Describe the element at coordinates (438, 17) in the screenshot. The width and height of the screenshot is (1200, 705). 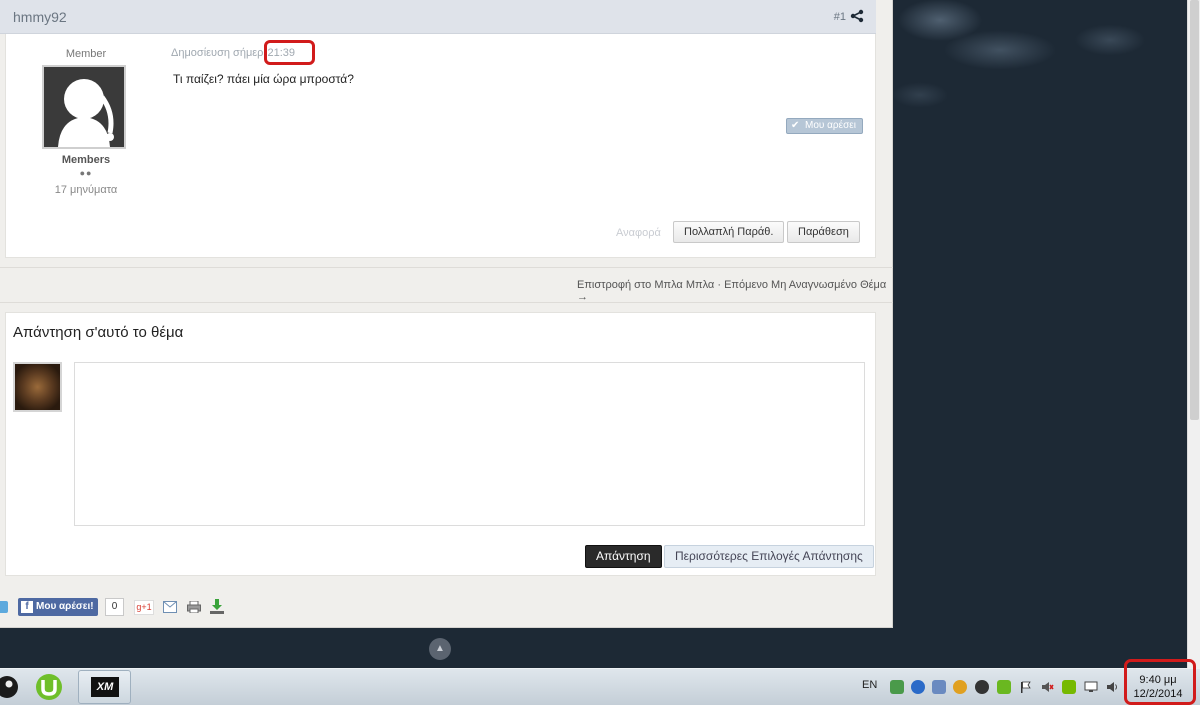
I see `post-header: hmmy92 #1` at that location.